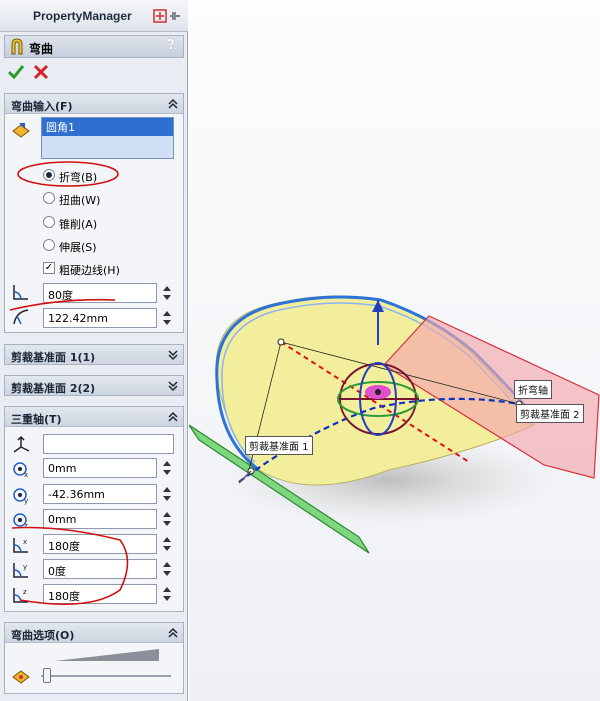  I want to click on accuracy-ramp, so click(107, 655).